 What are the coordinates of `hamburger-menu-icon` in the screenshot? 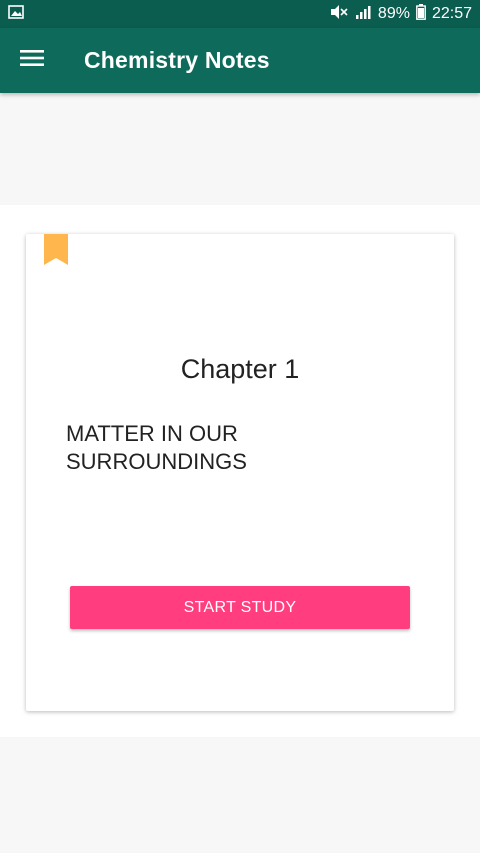 It's located at (32, 60).